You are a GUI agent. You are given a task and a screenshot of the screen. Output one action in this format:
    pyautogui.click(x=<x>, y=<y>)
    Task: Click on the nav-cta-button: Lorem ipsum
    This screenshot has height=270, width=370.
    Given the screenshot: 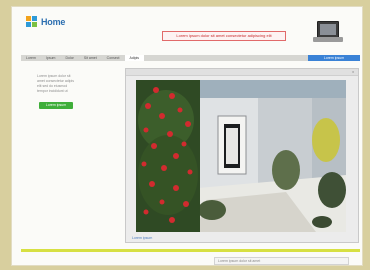 What is the action you would take?
    pyautogui.click(x=334, y=58)
    